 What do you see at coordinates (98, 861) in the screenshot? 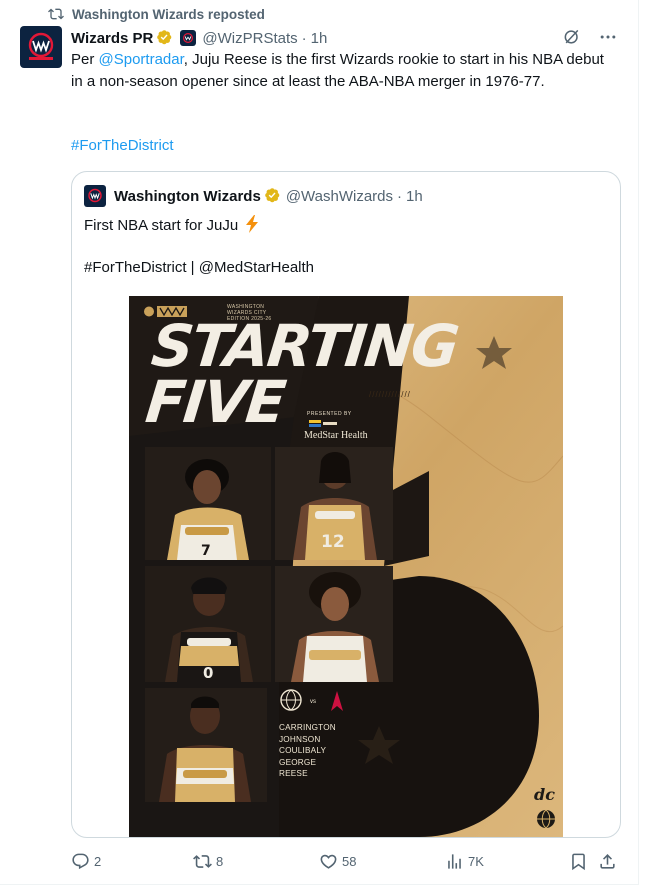
I see `reply-count: 2` at bounding box center [98, 861].